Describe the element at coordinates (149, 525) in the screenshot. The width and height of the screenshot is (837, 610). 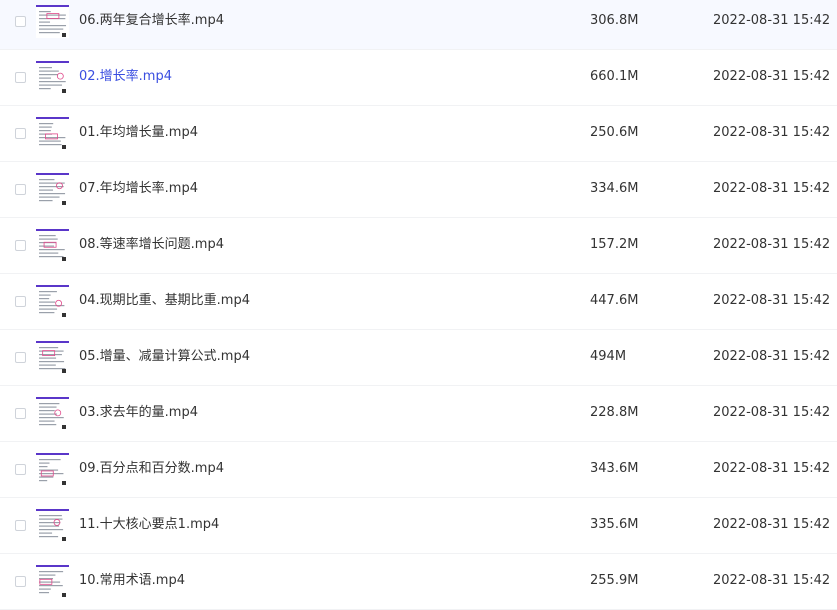
I see `file-name: 11.十大核心要点1.mp4` at that location.